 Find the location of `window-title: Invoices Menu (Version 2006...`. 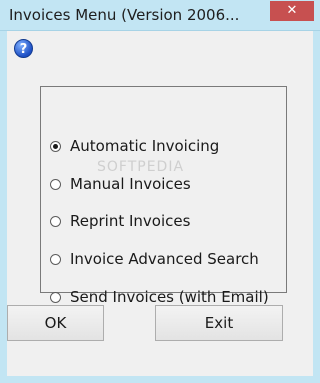

window-title: Invoices Menu (Version 2006... is located at coordinates (124, 15).